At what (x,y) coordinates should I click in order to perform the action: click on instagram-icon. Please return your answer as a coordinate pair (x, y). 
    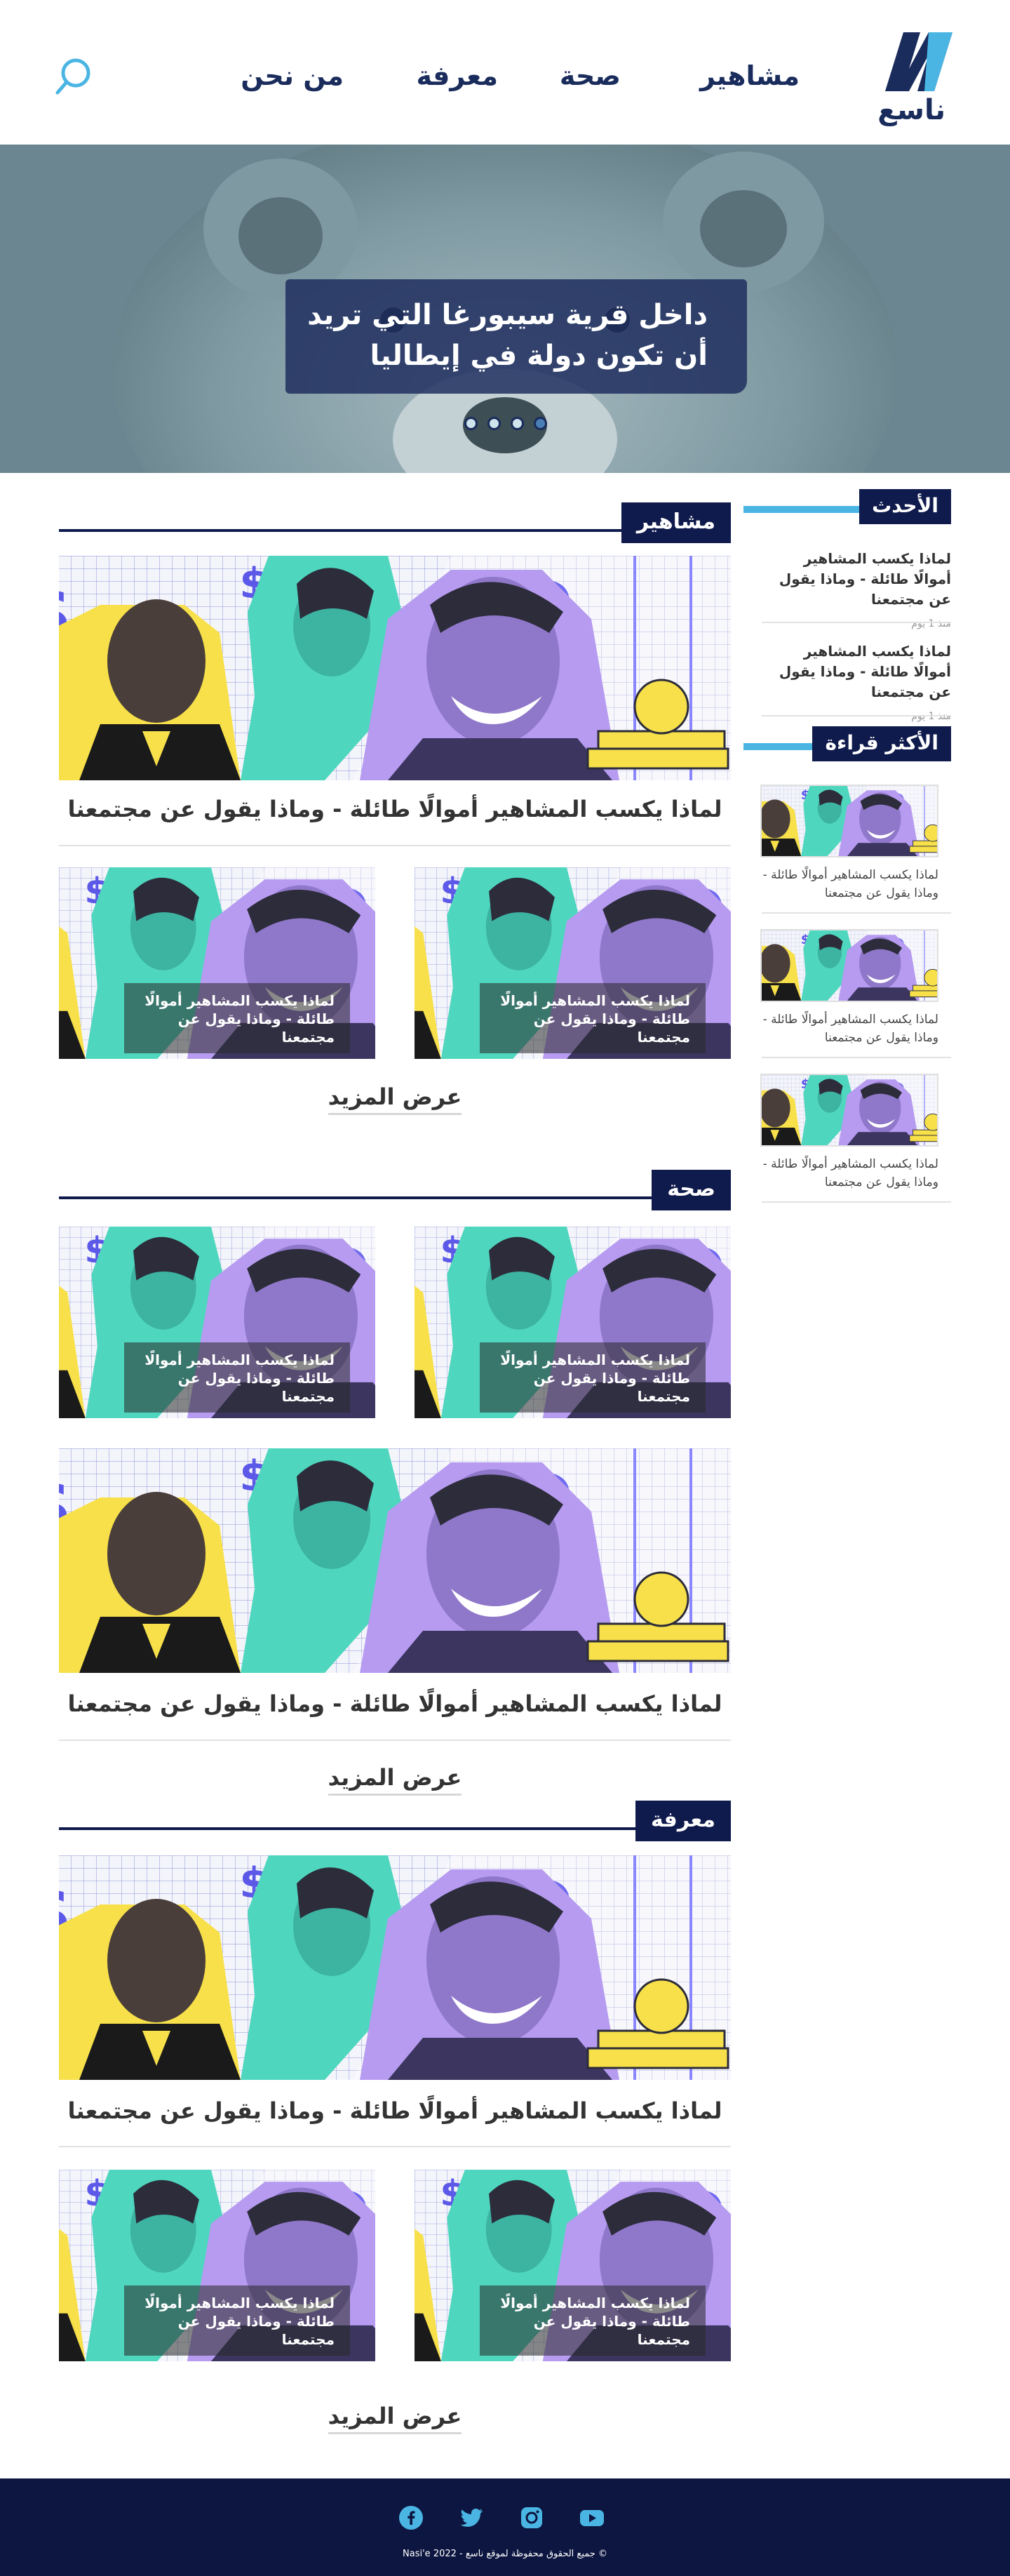
    Looking at the image, I should click on (531, 2517).